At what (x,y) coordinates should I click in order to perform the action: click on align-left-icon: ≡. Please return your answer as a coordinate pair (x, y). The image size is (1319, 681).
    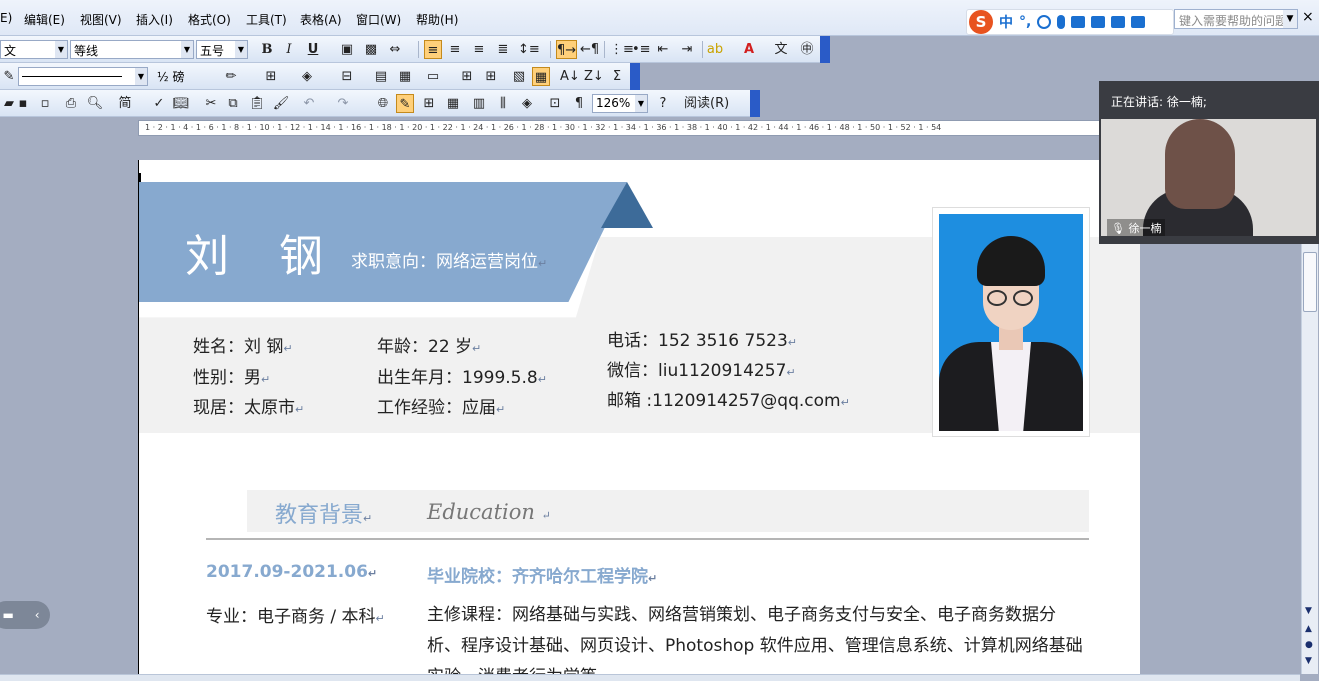
    Looking at the image, I should click on (433, 49).